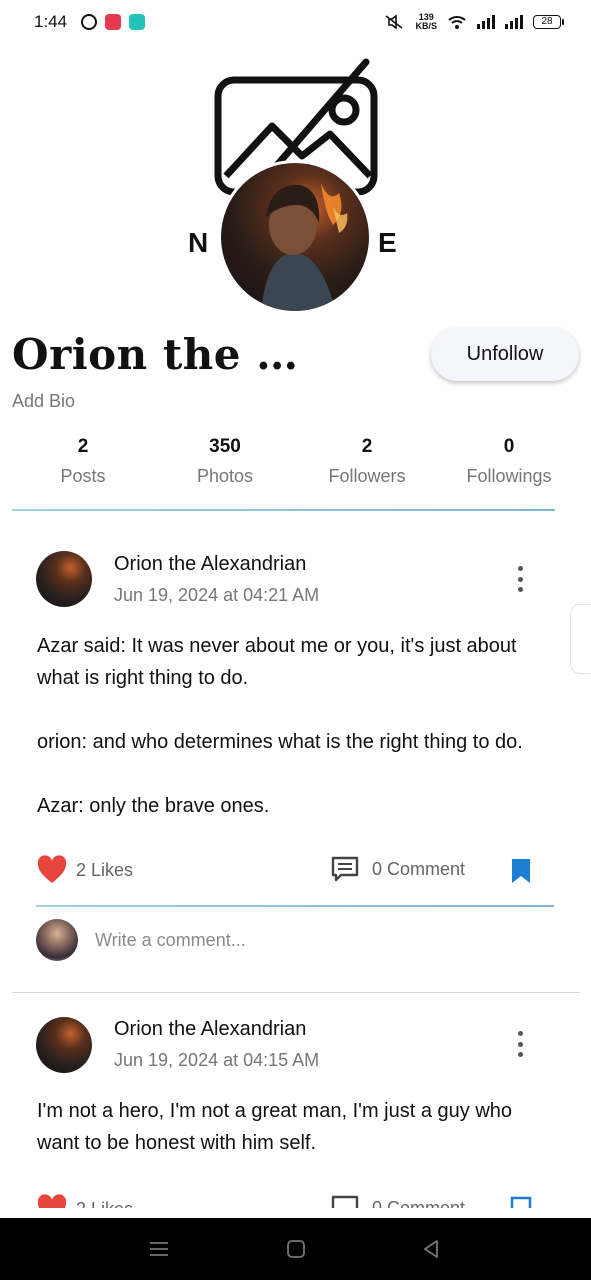 This screenshot has height=1280, width=591. Describe the element at coordinates (51, 21) in the screenshot. I see `status-time: 1:44` at that location.